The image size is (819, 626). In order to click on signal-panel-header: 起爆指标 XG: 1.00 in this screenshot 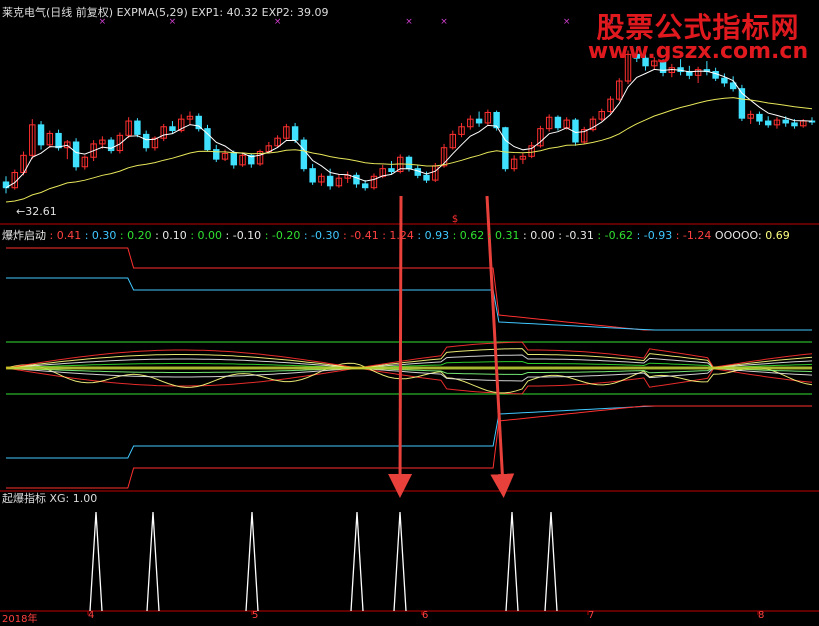, I will do `click(49, 499)`.